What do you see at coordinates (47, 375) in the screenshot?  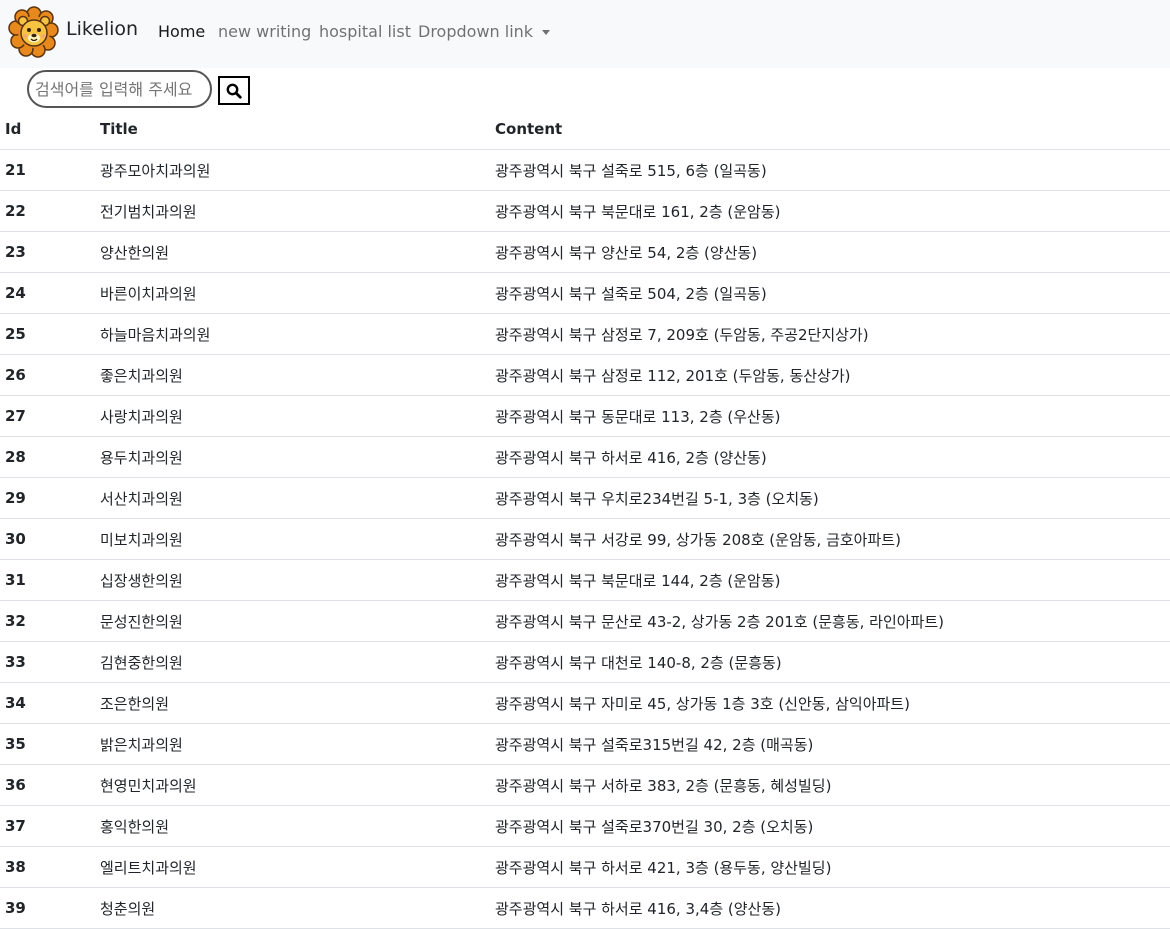 I see `row-id-cell: 26` at bounding box center [47, 375].